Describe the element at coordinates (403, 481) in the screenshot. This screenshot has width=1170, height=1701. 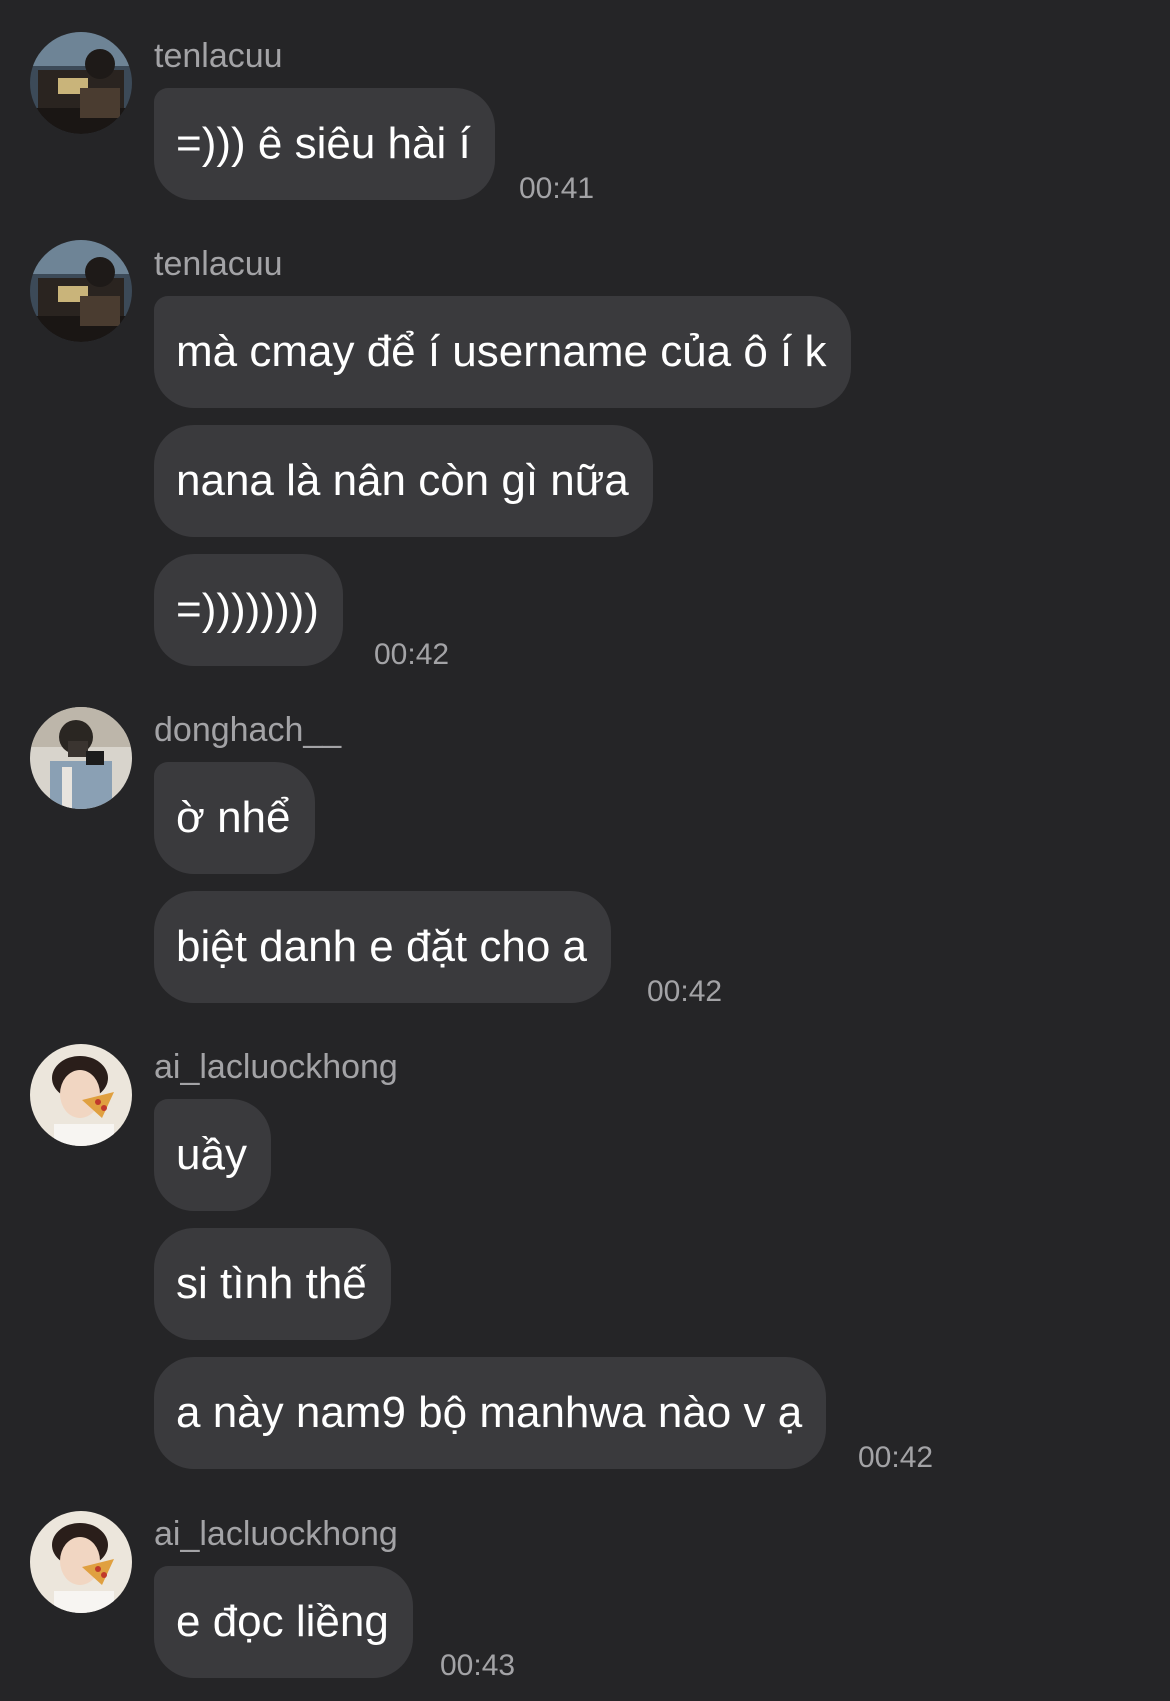
I see `message-bubble: nana là nân còn gì nữa` at that location.